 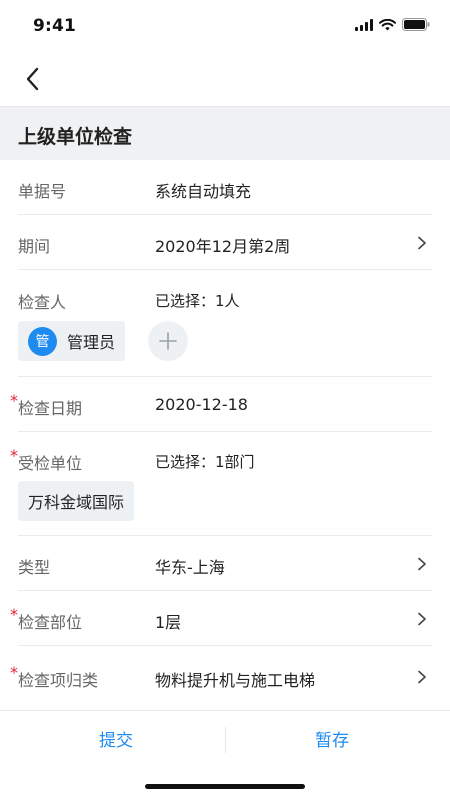 I want to click on period-label: 期间, so click(x=34, y=246).